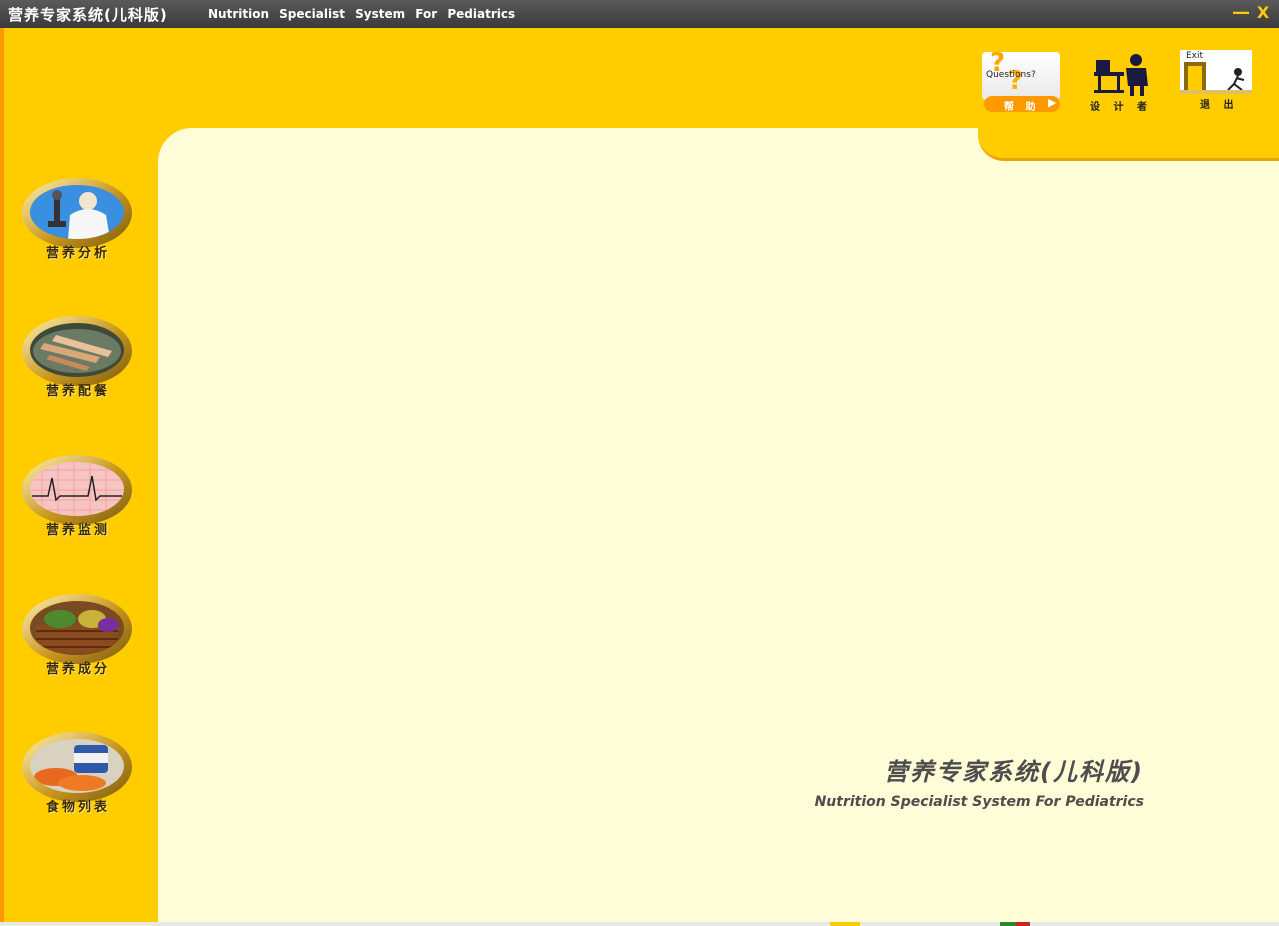 The image size is (1279, 926). What do you see at coordinates (1219, 105) in the screenshot?
I see `exit-label: 退 出` at bounding box center [1219, 105].